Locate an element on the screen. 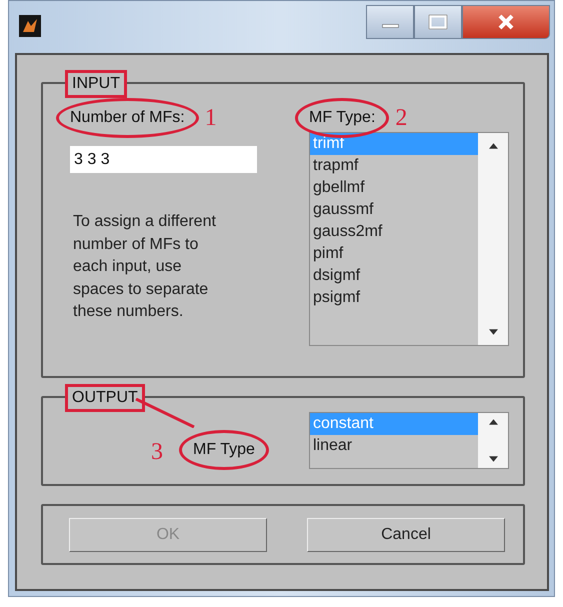  panel-title: INPUT is located at coordinates (96, 84).